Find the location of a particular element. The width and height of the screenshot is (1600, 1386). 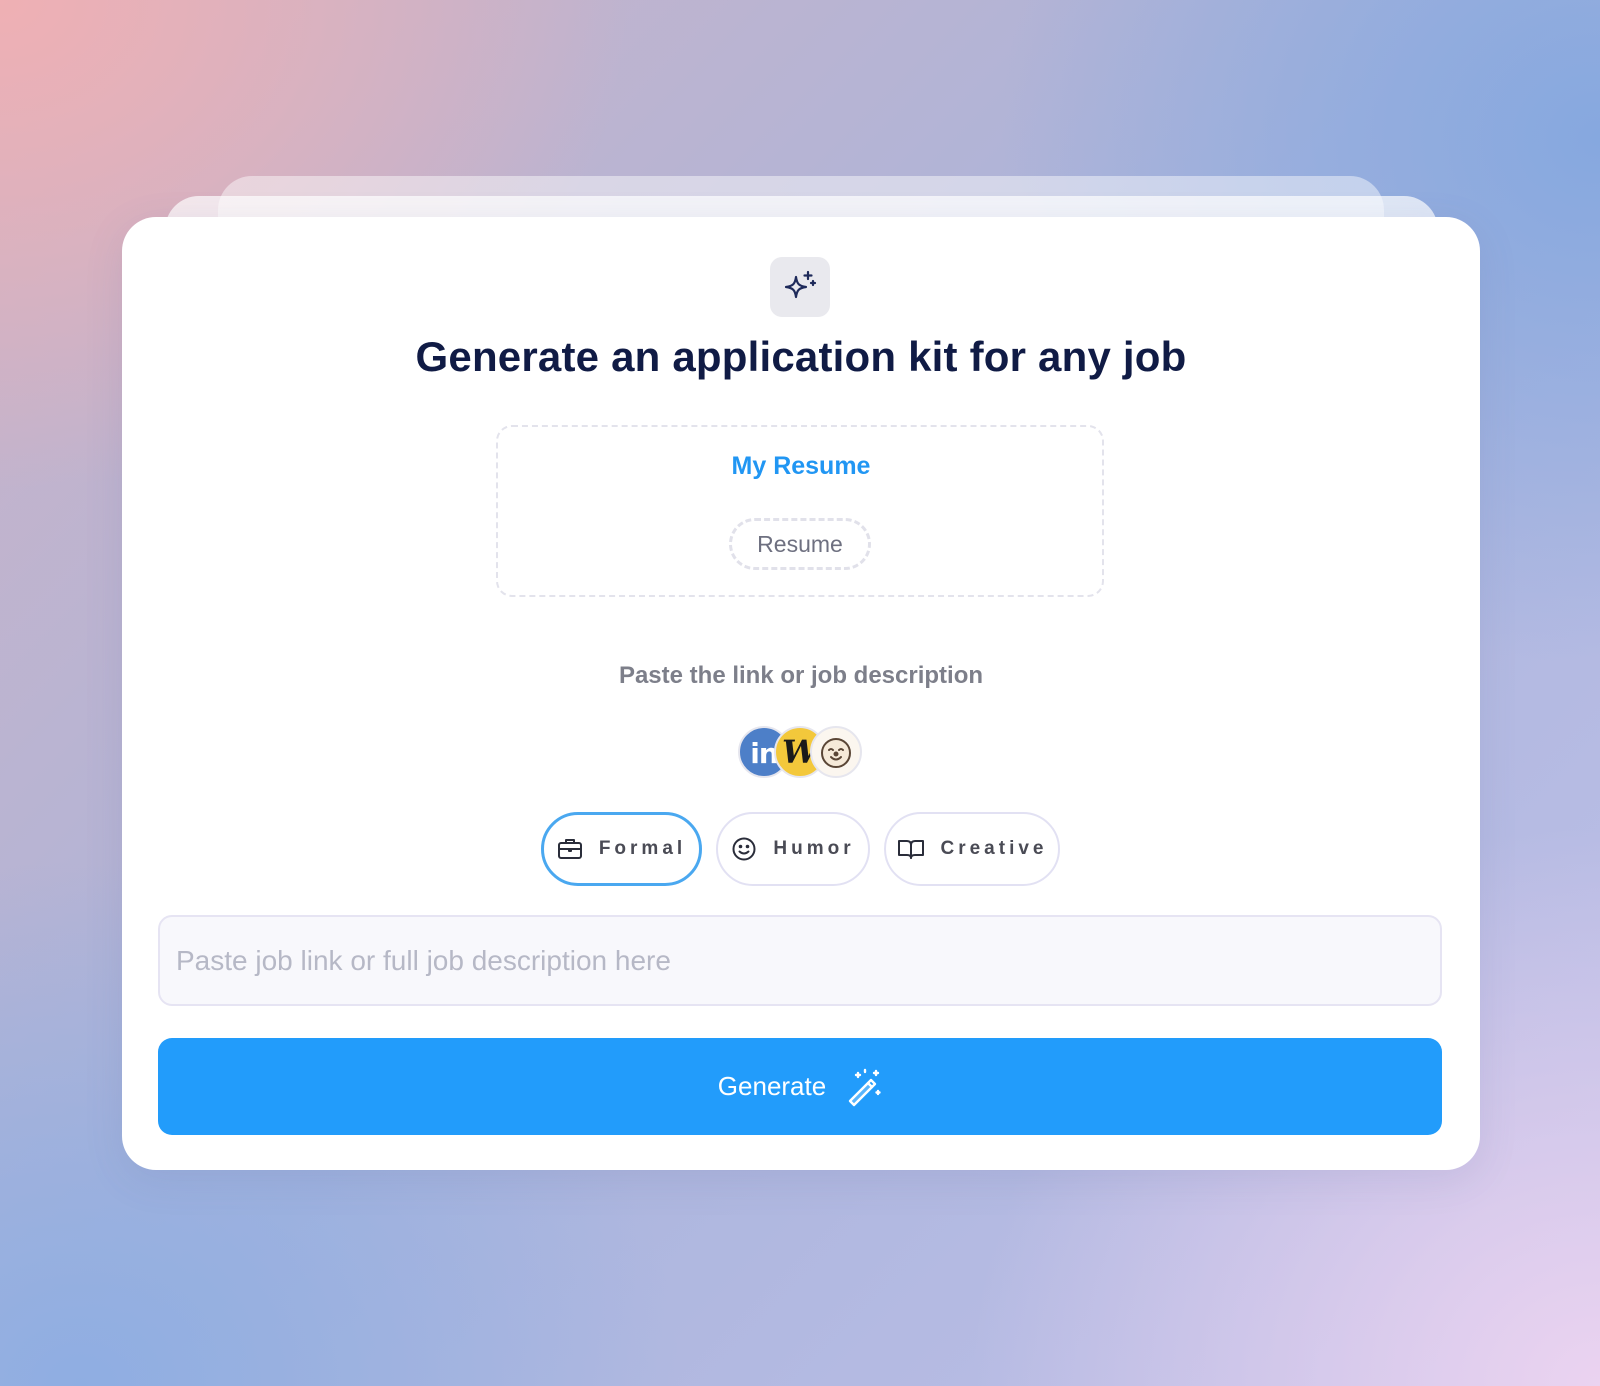

briefcase-icon is located at coordinates (569, 849).